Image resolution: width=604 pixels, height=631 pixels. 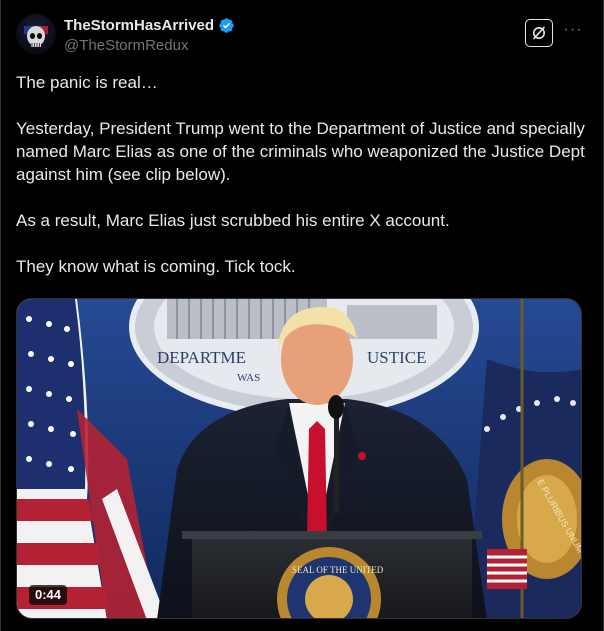 I want to click on more-button: ···, so click(x=573, y=30).